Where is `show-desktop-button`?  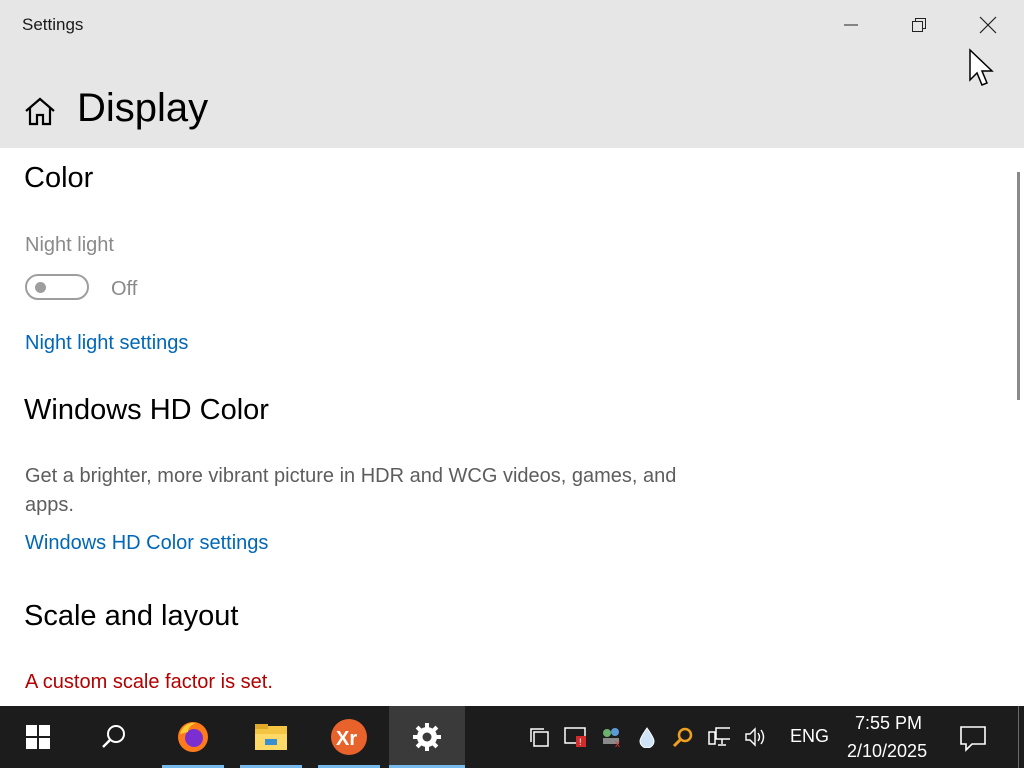 show-desktop-button is located at coordinates (1018, 737).